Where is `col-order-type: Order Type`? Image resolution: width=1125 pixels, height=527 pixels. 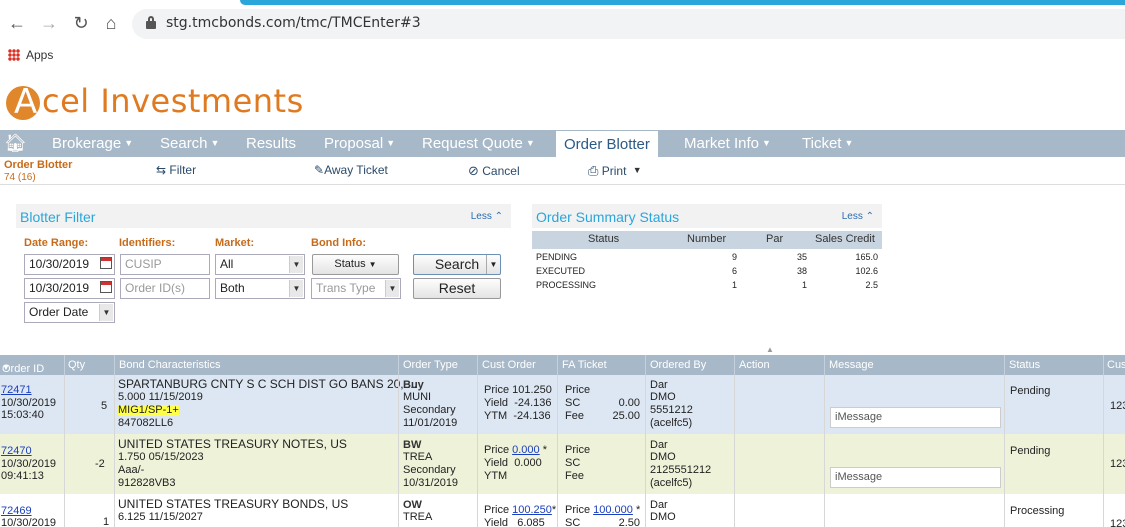
col-order-type: Order Type is located at coordinates (430, 365).